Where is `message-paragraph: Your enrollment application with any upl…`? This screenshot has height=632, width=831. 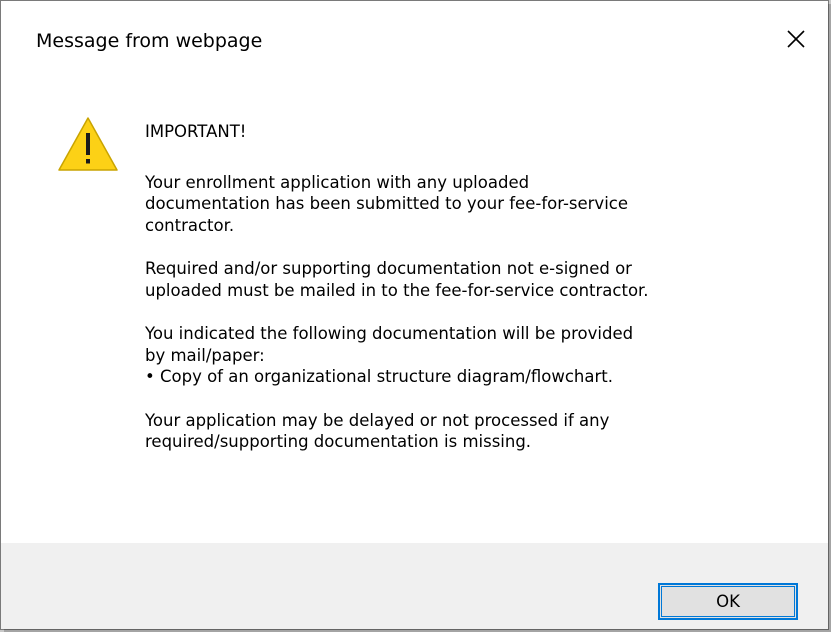
message-paragraph: Your enrollment application with any upl… is located at coordinates (470, 204).